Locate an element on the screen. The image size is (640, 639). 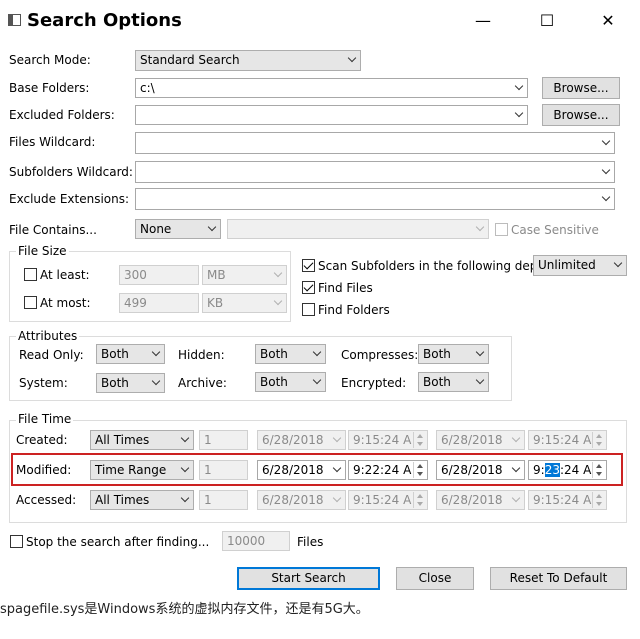
created-date-to: 6/28/2018 is located at coordinates (480, 440).